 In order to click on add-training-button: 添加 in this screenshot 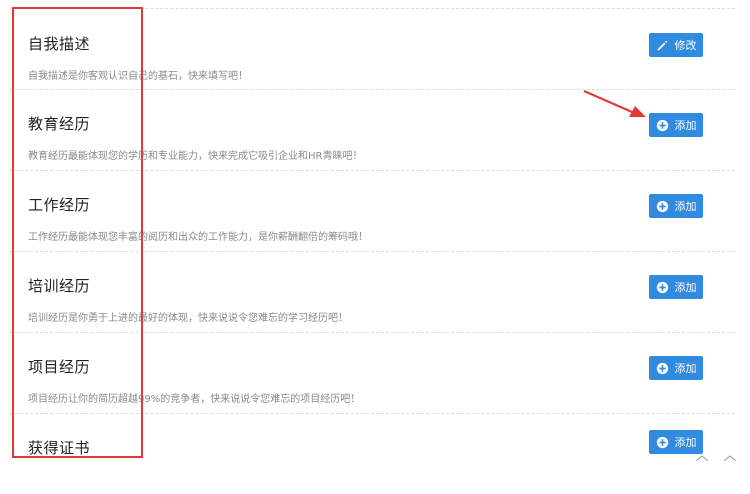, I will do `click(676, 287)`.